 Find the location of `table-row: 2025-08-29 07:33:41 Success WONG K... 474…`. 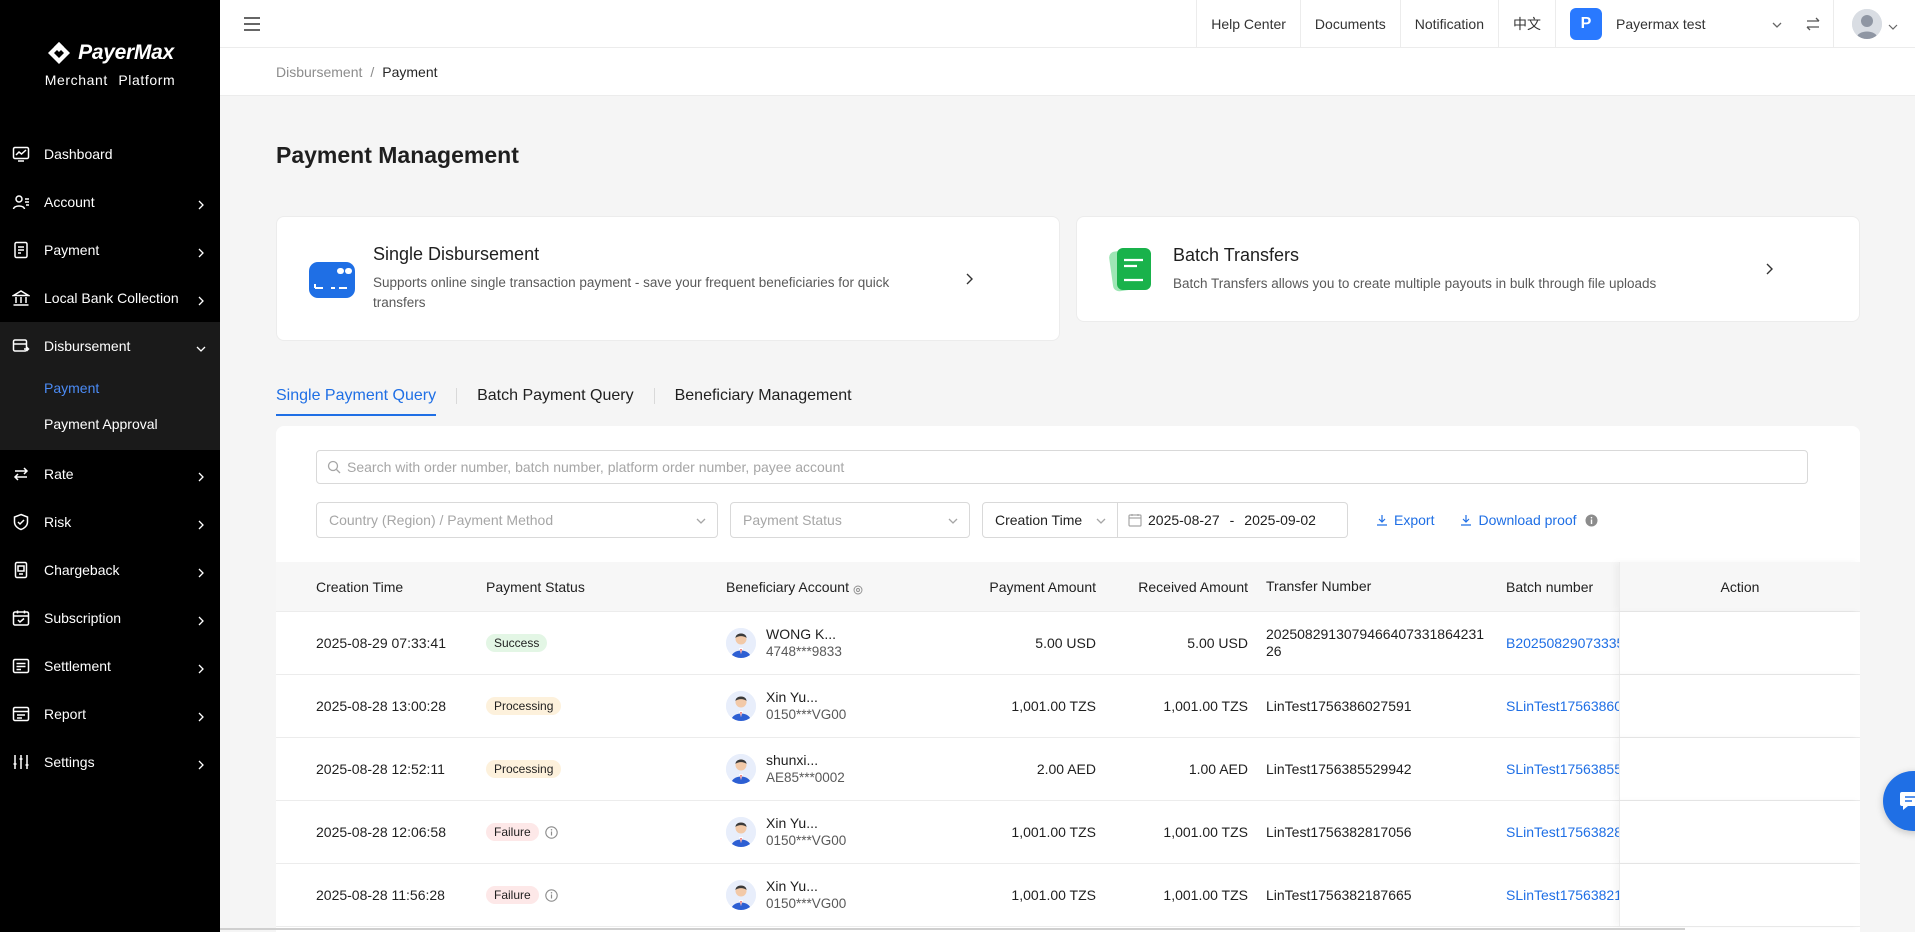

table-row: 2025-08-29 07:33:41 Success WONG K... 474… is located at coordinates (1068, 643).